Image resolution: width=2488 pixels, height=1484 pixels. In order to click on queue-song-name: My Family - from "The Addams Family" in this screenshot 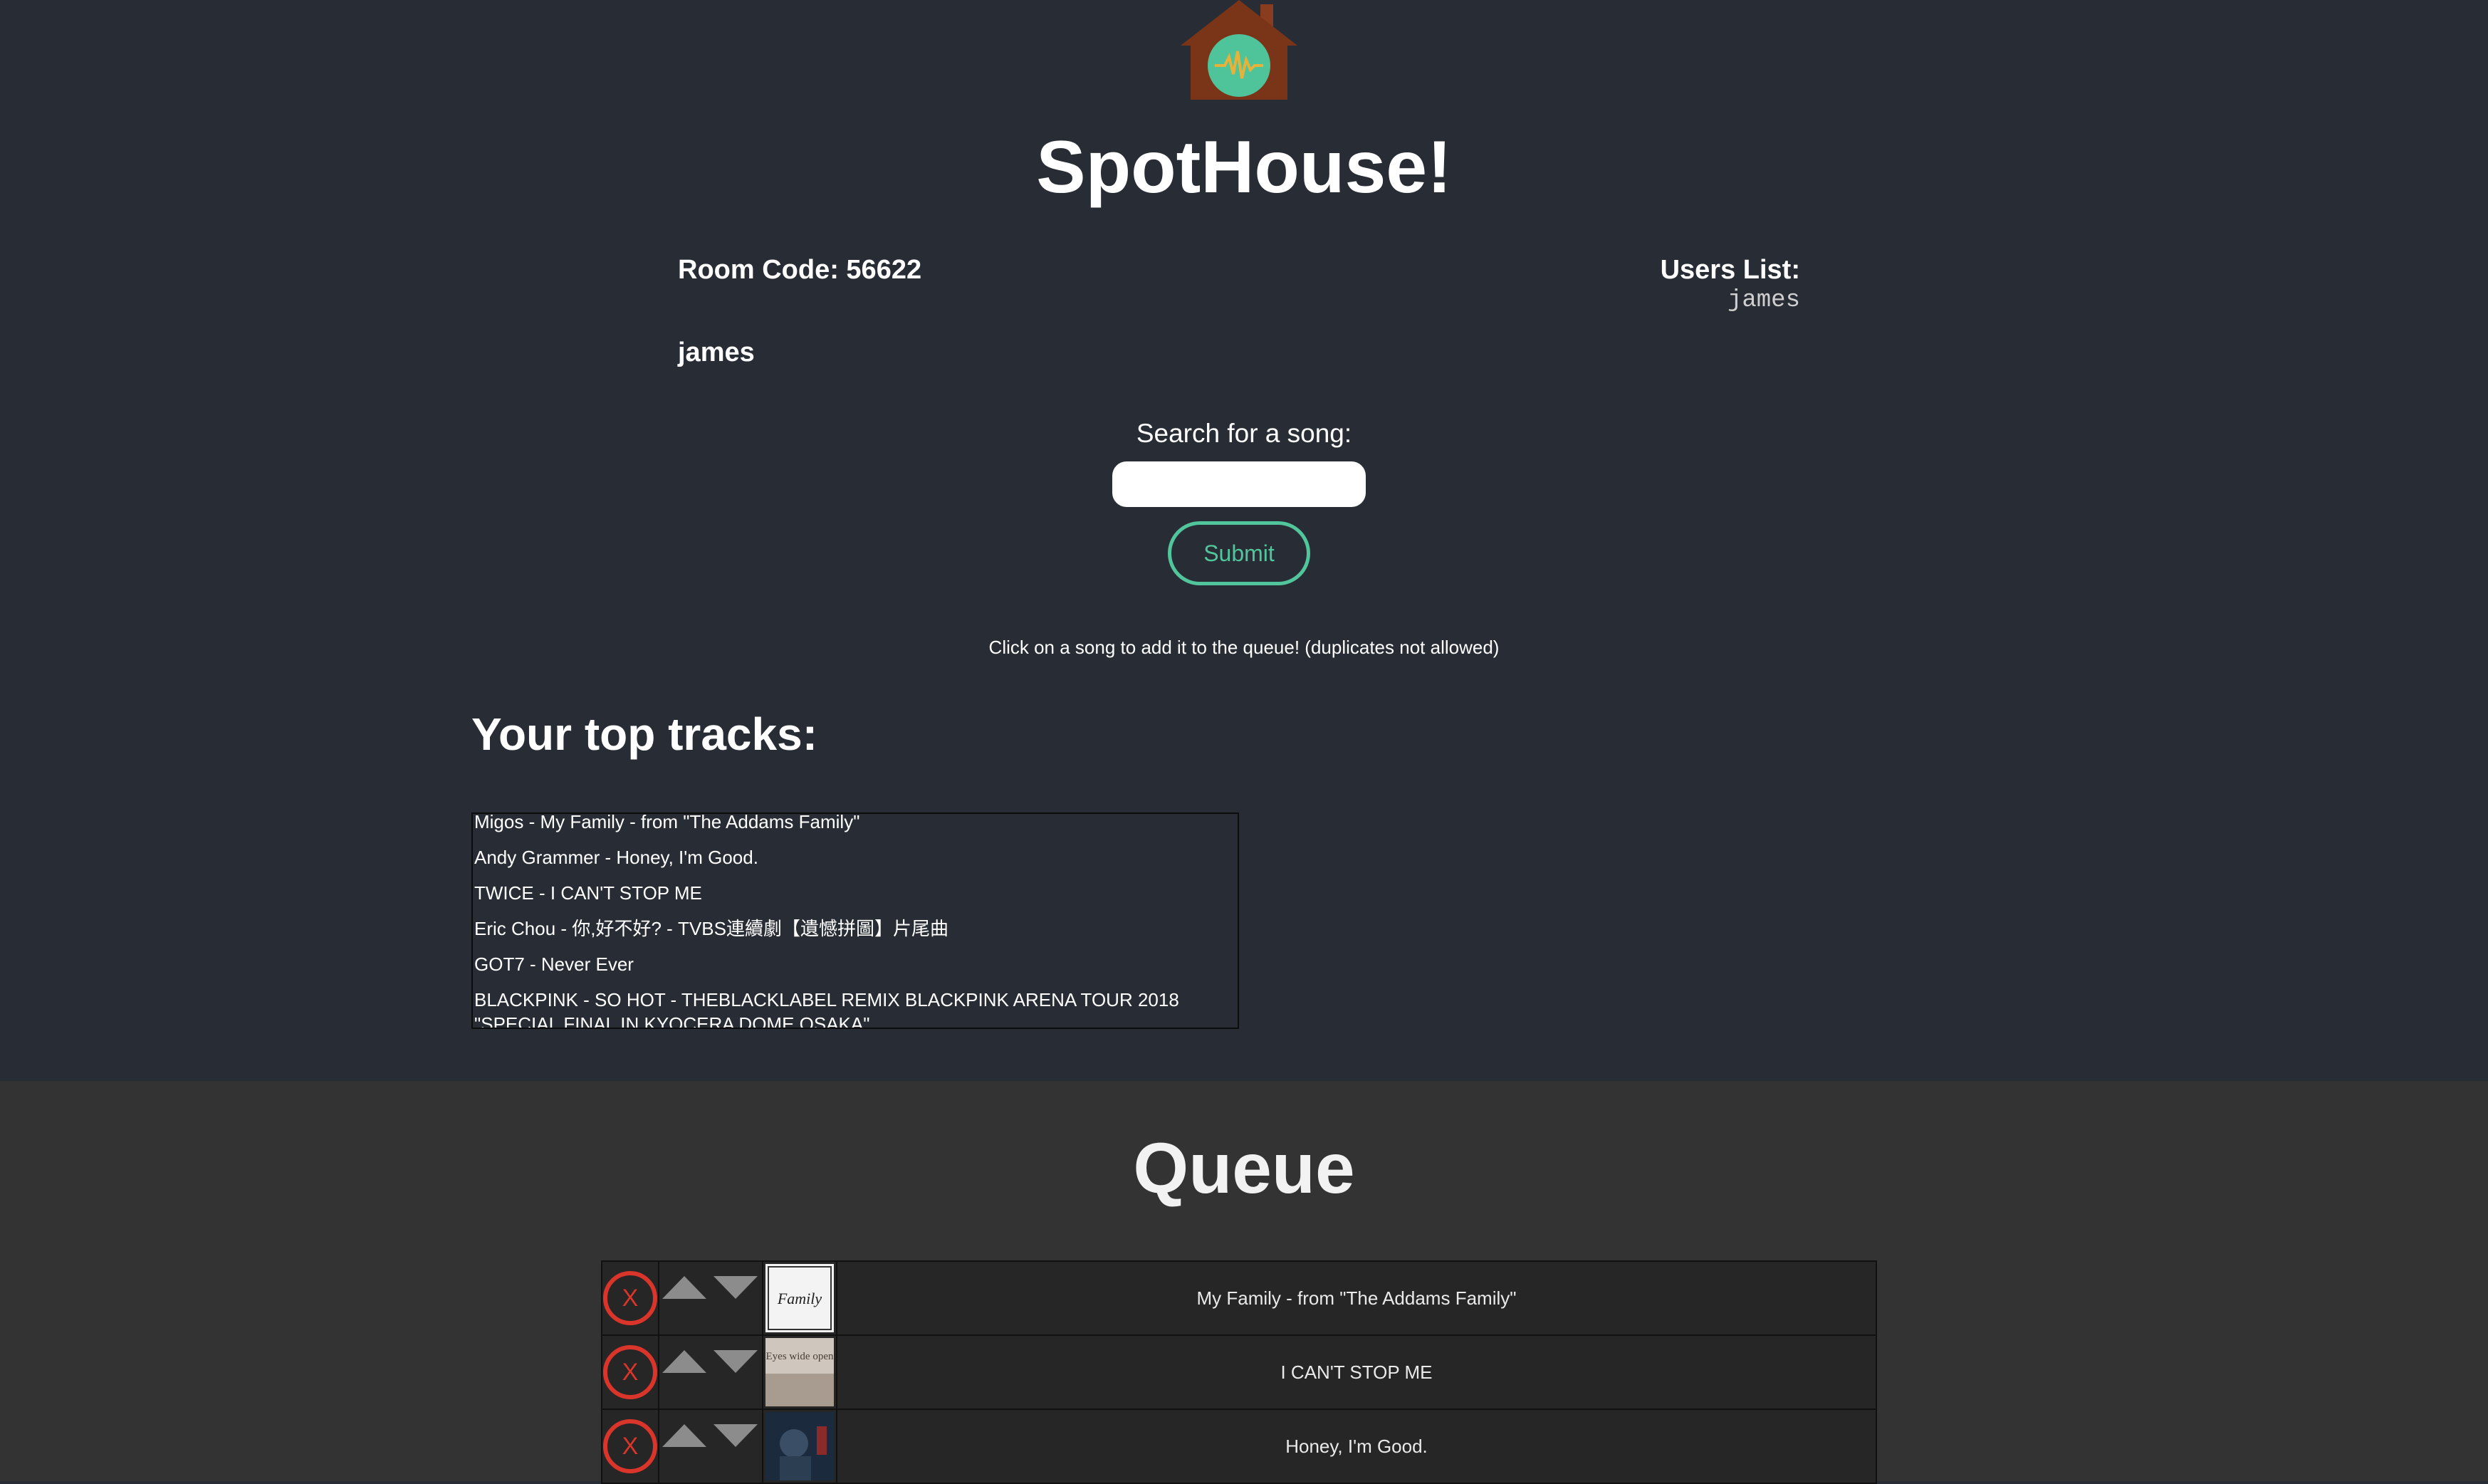, I will do `click(1356, 1298)`.